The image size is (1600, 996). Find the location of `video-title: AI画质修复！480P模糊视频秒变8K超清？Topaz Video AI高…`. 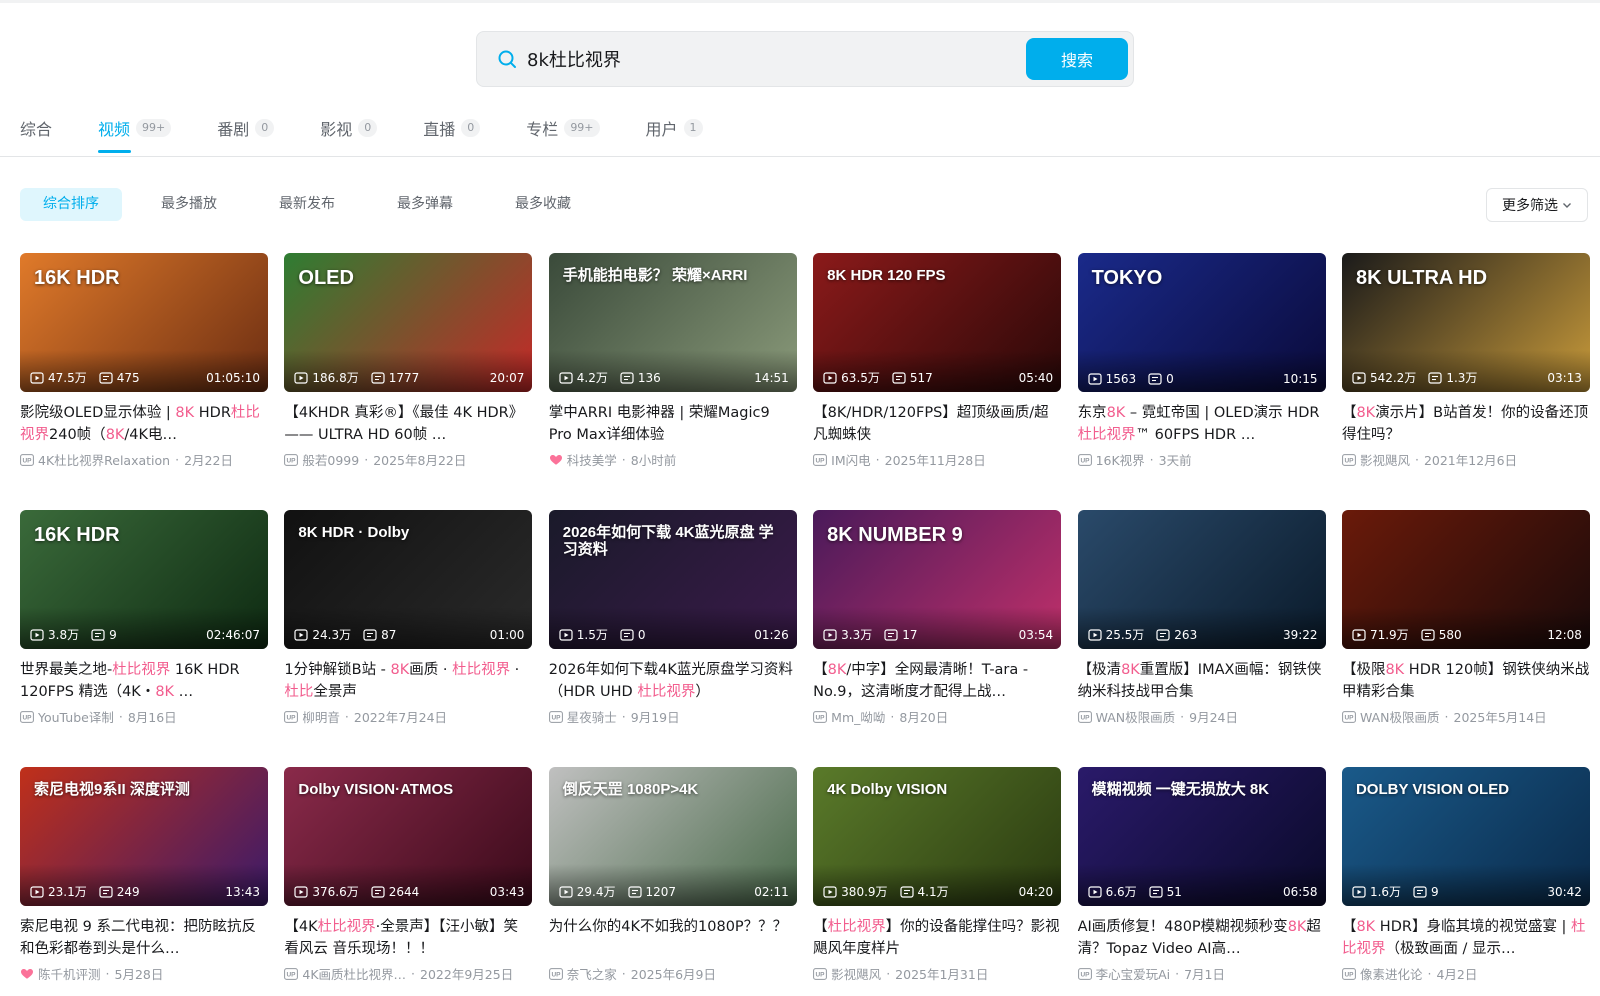

video-title: AI画质修复！480P模糊视频秒变8K超清？Topaz Video AI高… is located at coordinates (1202, 938).